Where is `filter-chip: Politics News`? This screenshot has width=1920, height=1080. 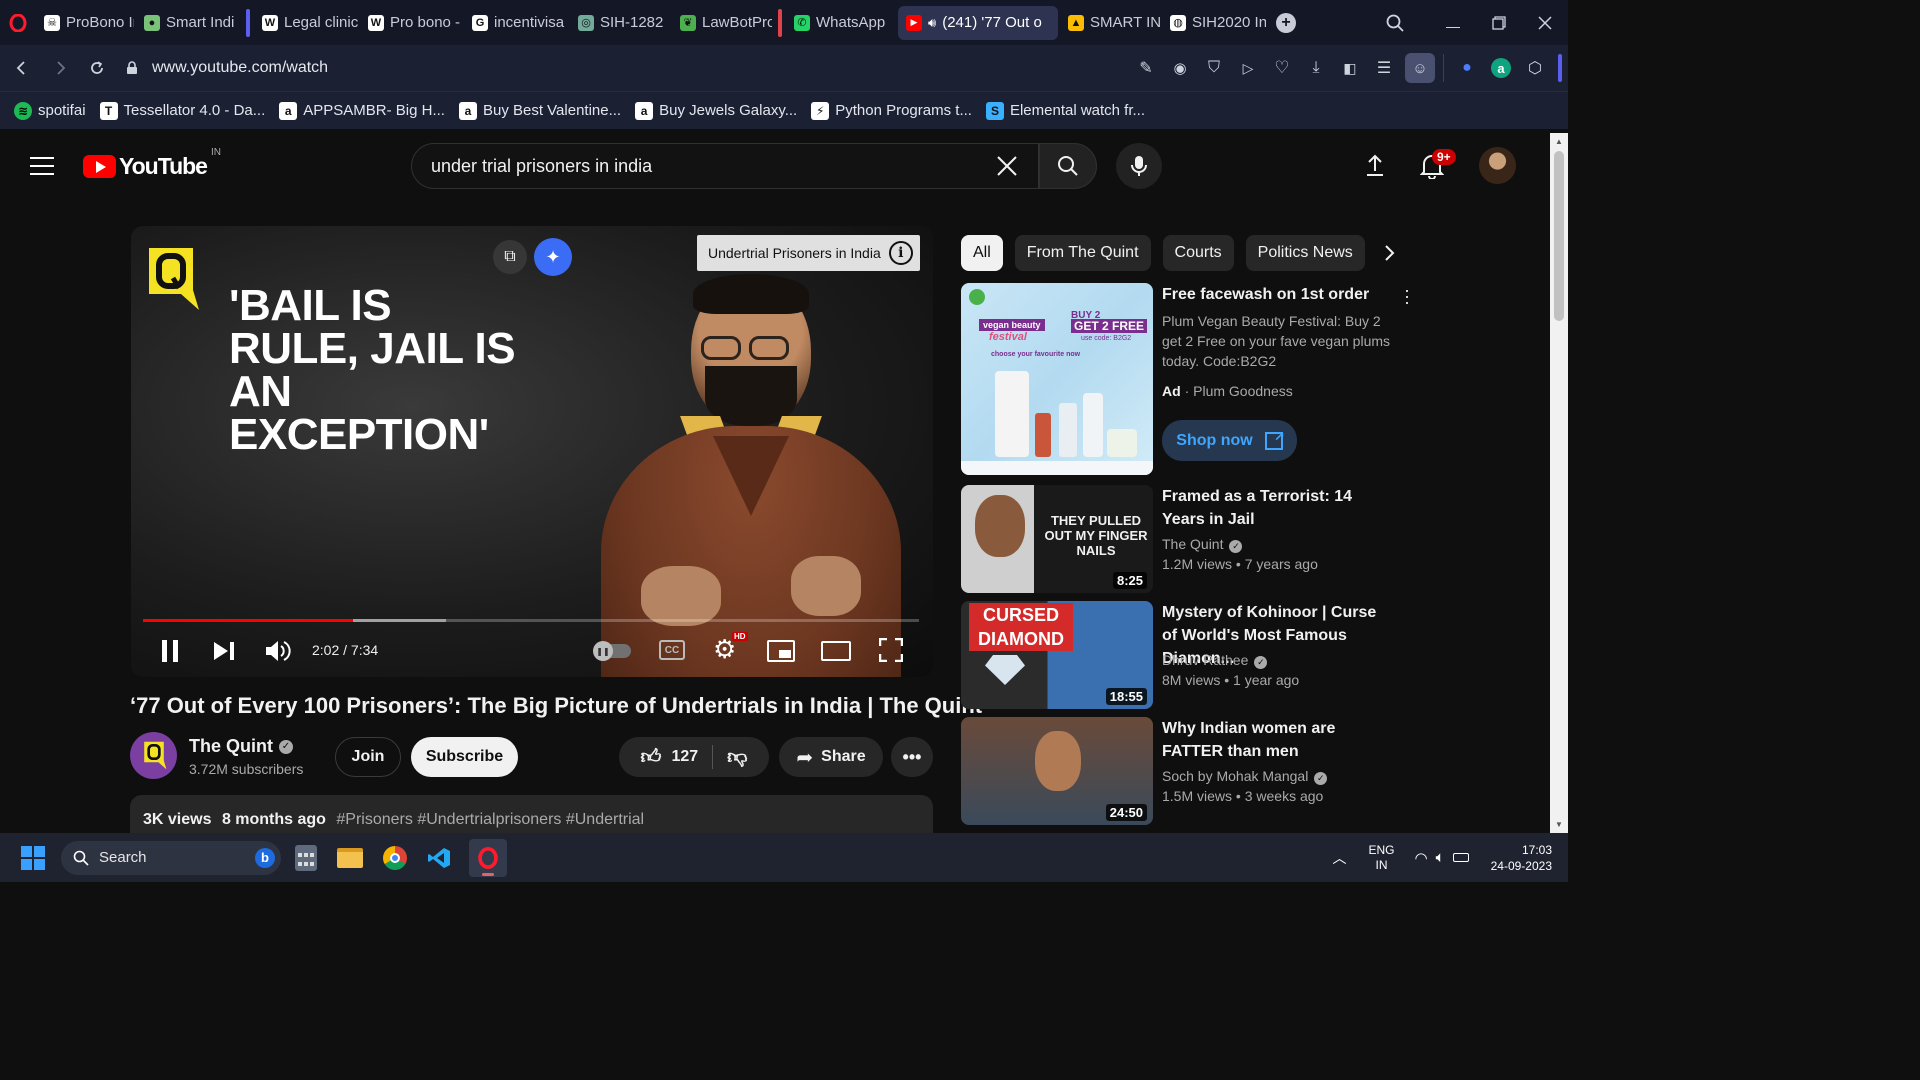
filter-chip: Politics News is located at coordinates (1305, 253).